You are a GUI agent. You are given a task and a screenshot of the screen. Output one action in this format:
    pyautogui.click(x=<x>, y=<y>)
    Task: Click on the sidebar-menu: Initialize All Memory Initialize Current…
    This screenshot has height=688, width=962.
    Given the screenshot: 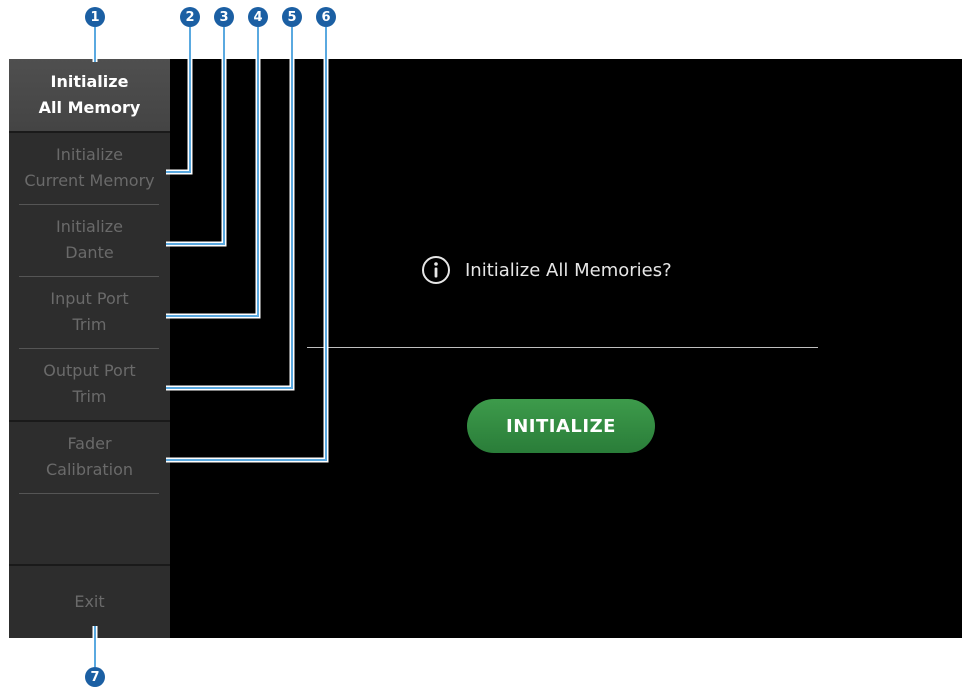 What is the action you would take?
    pyautogui.click(x=89, y=348)
    